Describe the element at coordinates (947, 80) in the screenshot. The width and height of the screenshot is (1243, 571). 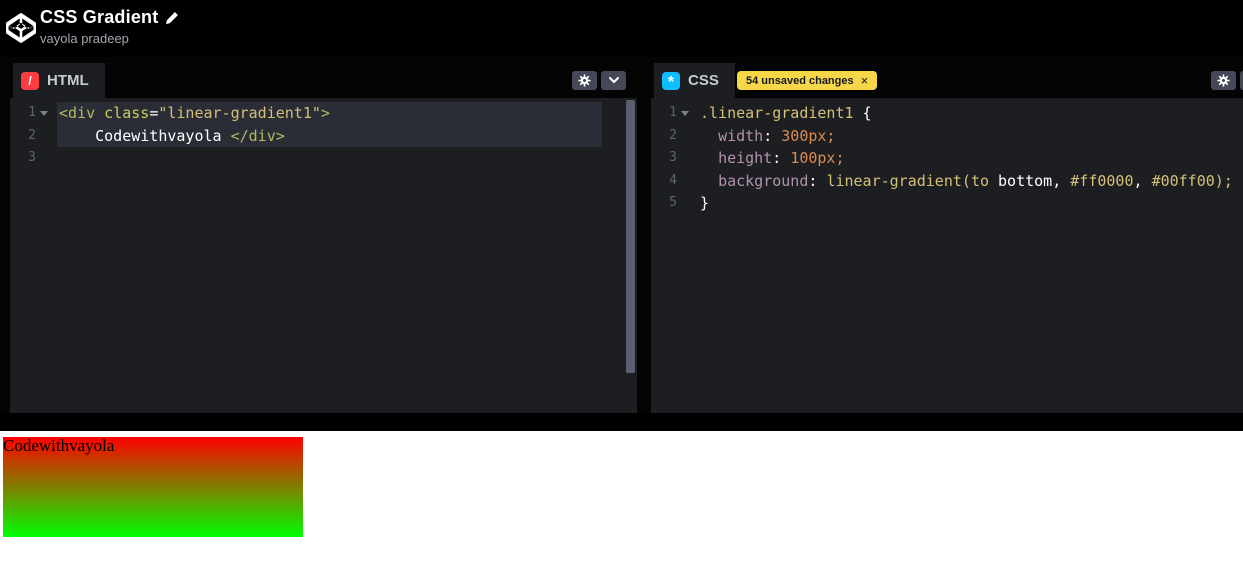
I see `css-tab-bar: * CSS 54 unsaved changes ×` at that location.